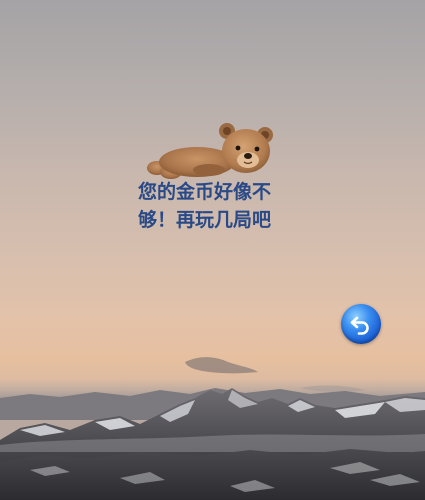 The width and height of the screenshot is (425, 500). I want to click on teddy-bear-lying-icon, so click(210, 151).